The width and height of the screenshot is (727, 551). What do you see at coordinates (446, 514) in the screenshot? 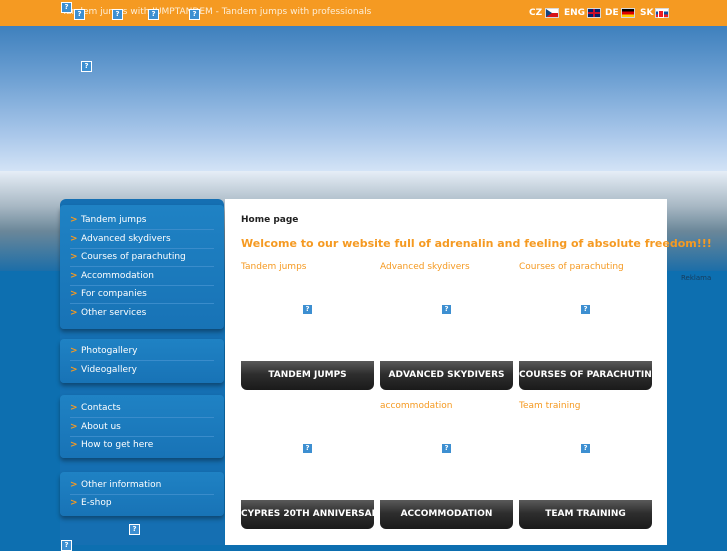
I see `accommodation-button: ACCOMMODATION` at bounding box center [446, 514].